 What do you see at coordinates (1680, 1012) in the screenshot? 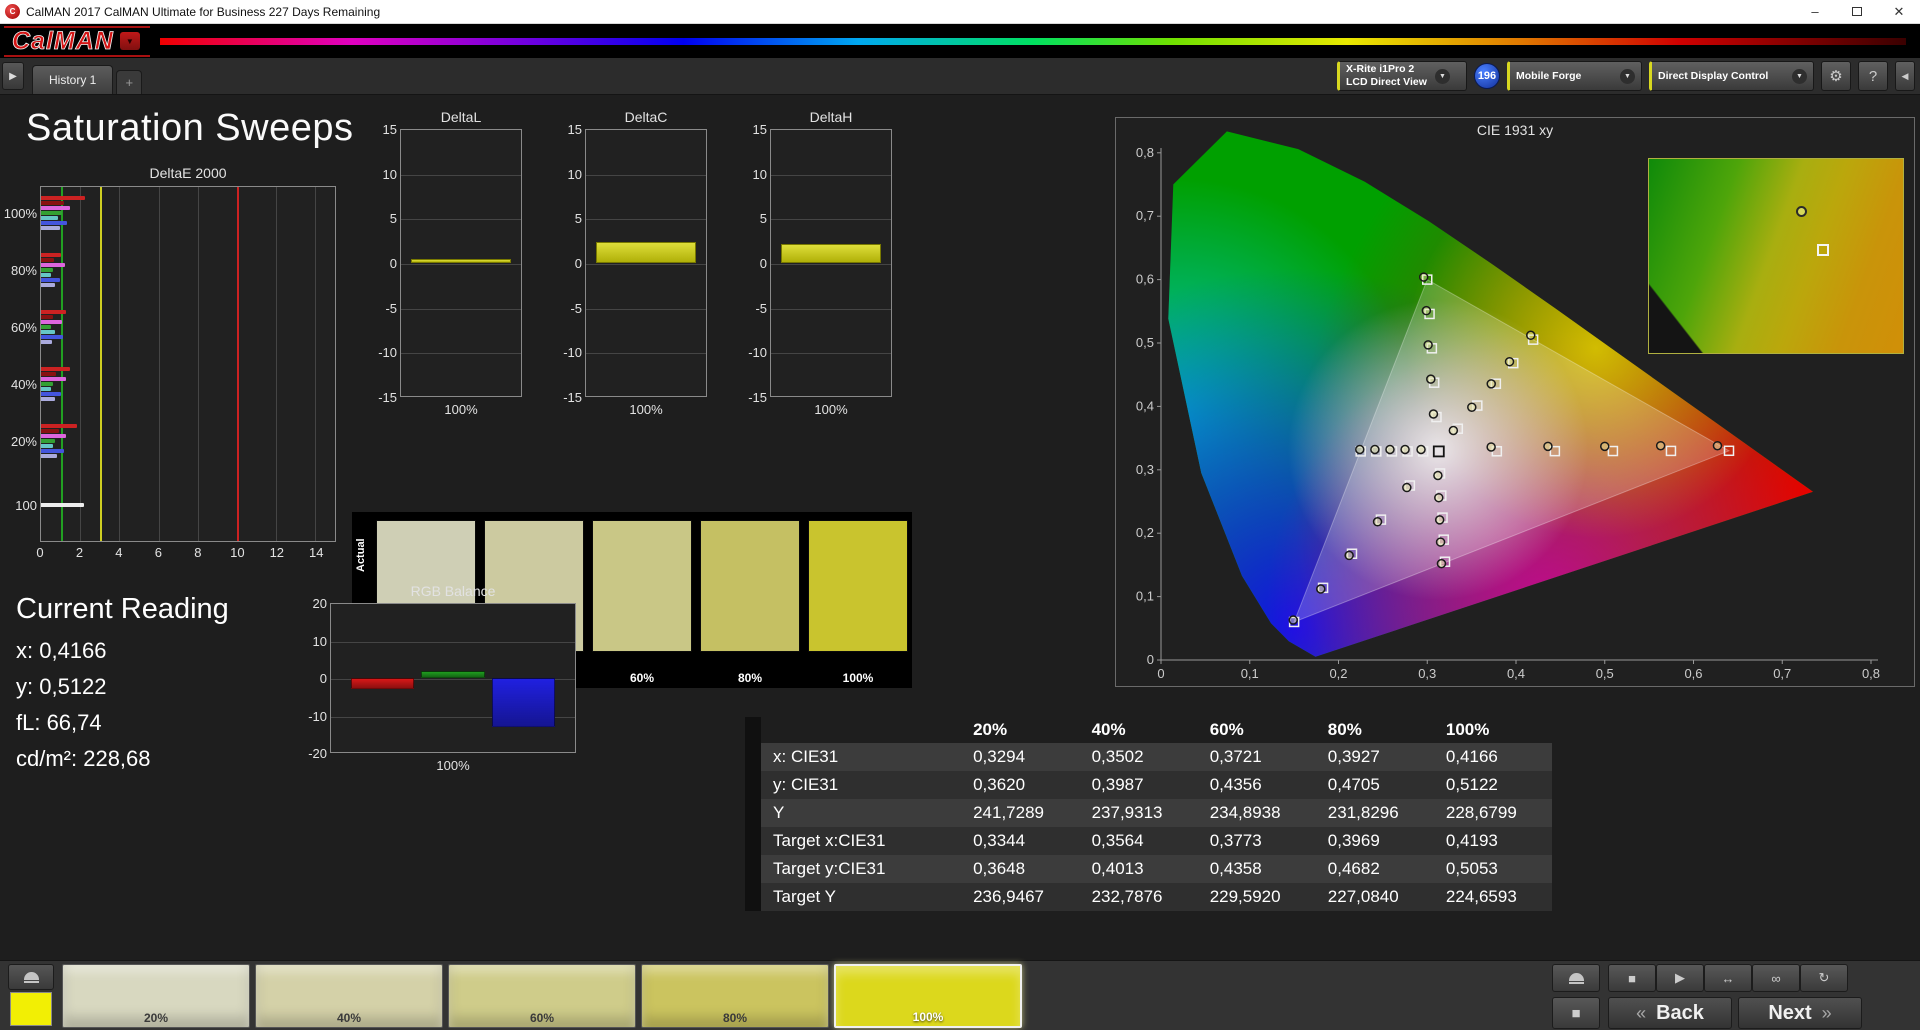
I see `back-button-label: Back` at bounding box center [1680, 1012].